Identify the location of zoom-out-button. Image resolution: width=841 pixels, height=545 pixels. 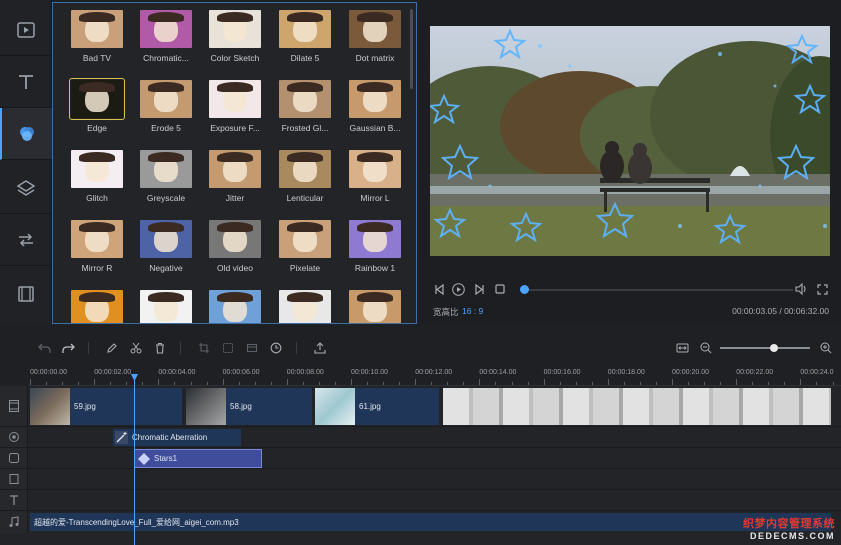
(706, 348).